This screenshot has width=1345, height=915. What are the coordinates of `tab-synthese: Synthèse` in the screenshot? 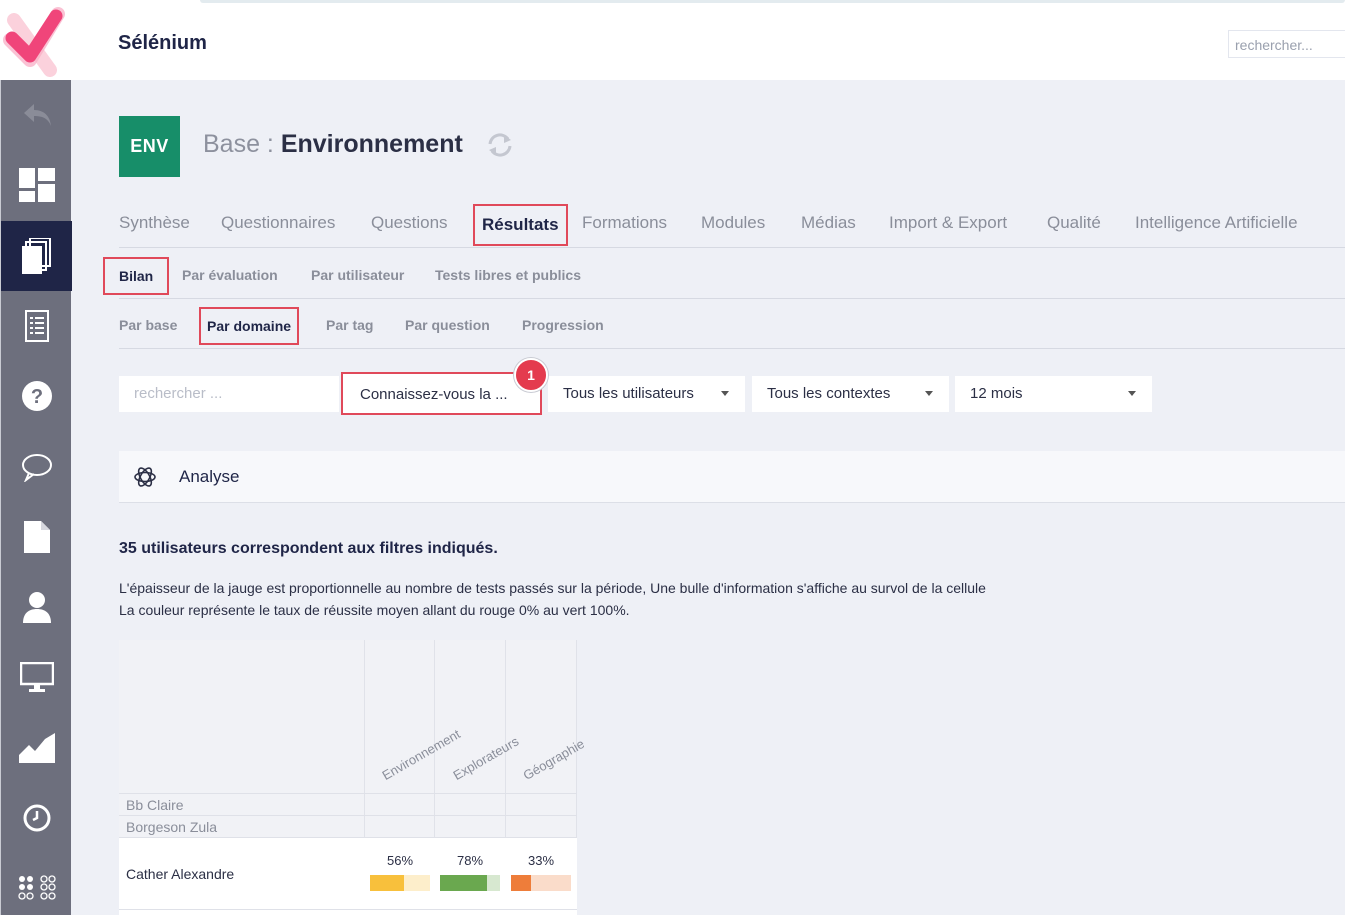 It's located at (154, 223).